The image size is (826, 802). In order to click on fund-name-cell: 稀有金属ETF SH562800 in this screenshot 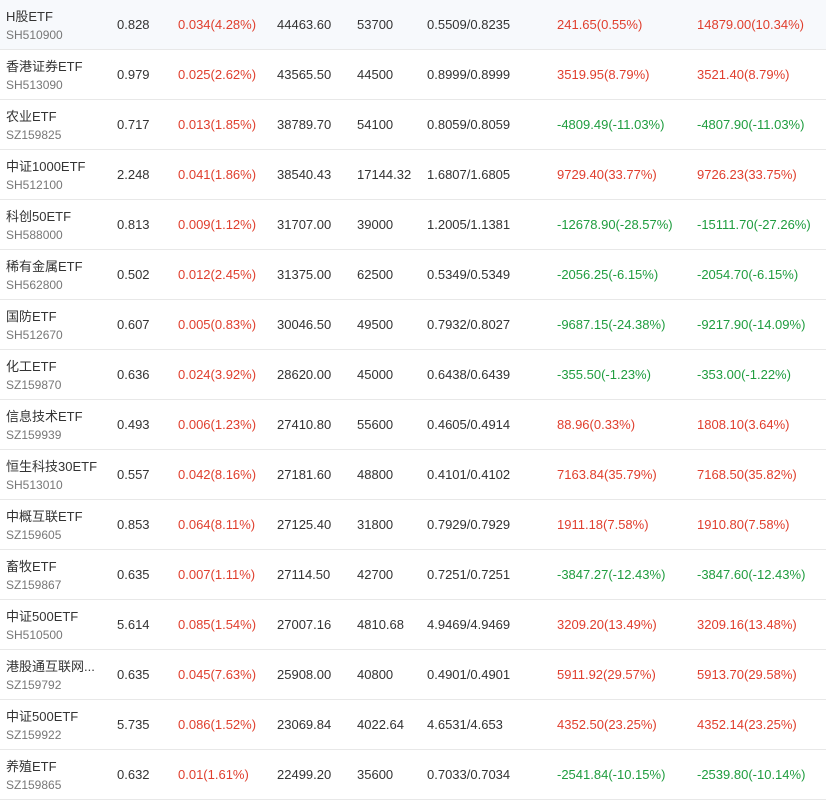, I will do `click(56, 274)`.